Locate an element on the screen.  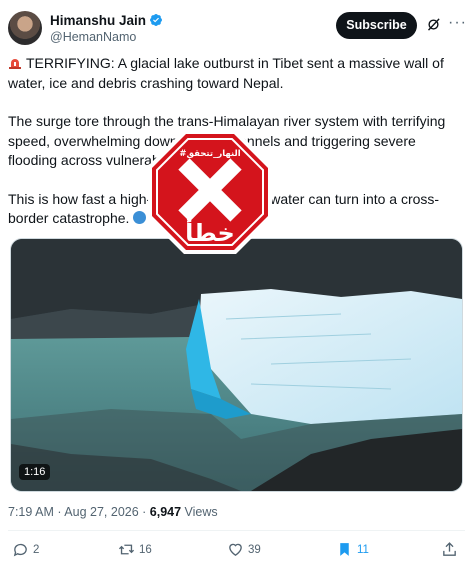
author-name: Himanshu Jain is located at coordinates (106, 20).